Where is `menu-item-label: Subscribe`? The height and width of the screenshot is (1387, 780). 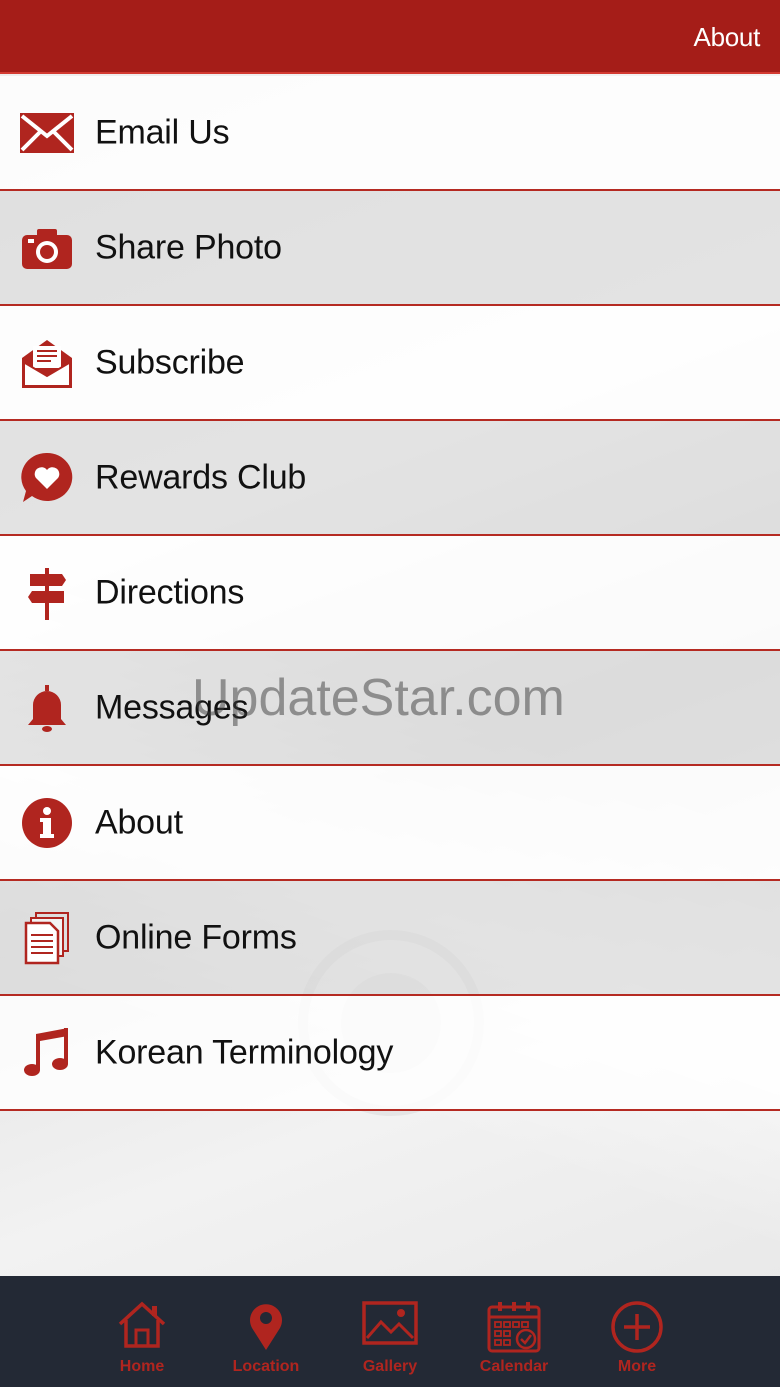 menu-item-label: Subscribe is located at coordinates (170, 362).